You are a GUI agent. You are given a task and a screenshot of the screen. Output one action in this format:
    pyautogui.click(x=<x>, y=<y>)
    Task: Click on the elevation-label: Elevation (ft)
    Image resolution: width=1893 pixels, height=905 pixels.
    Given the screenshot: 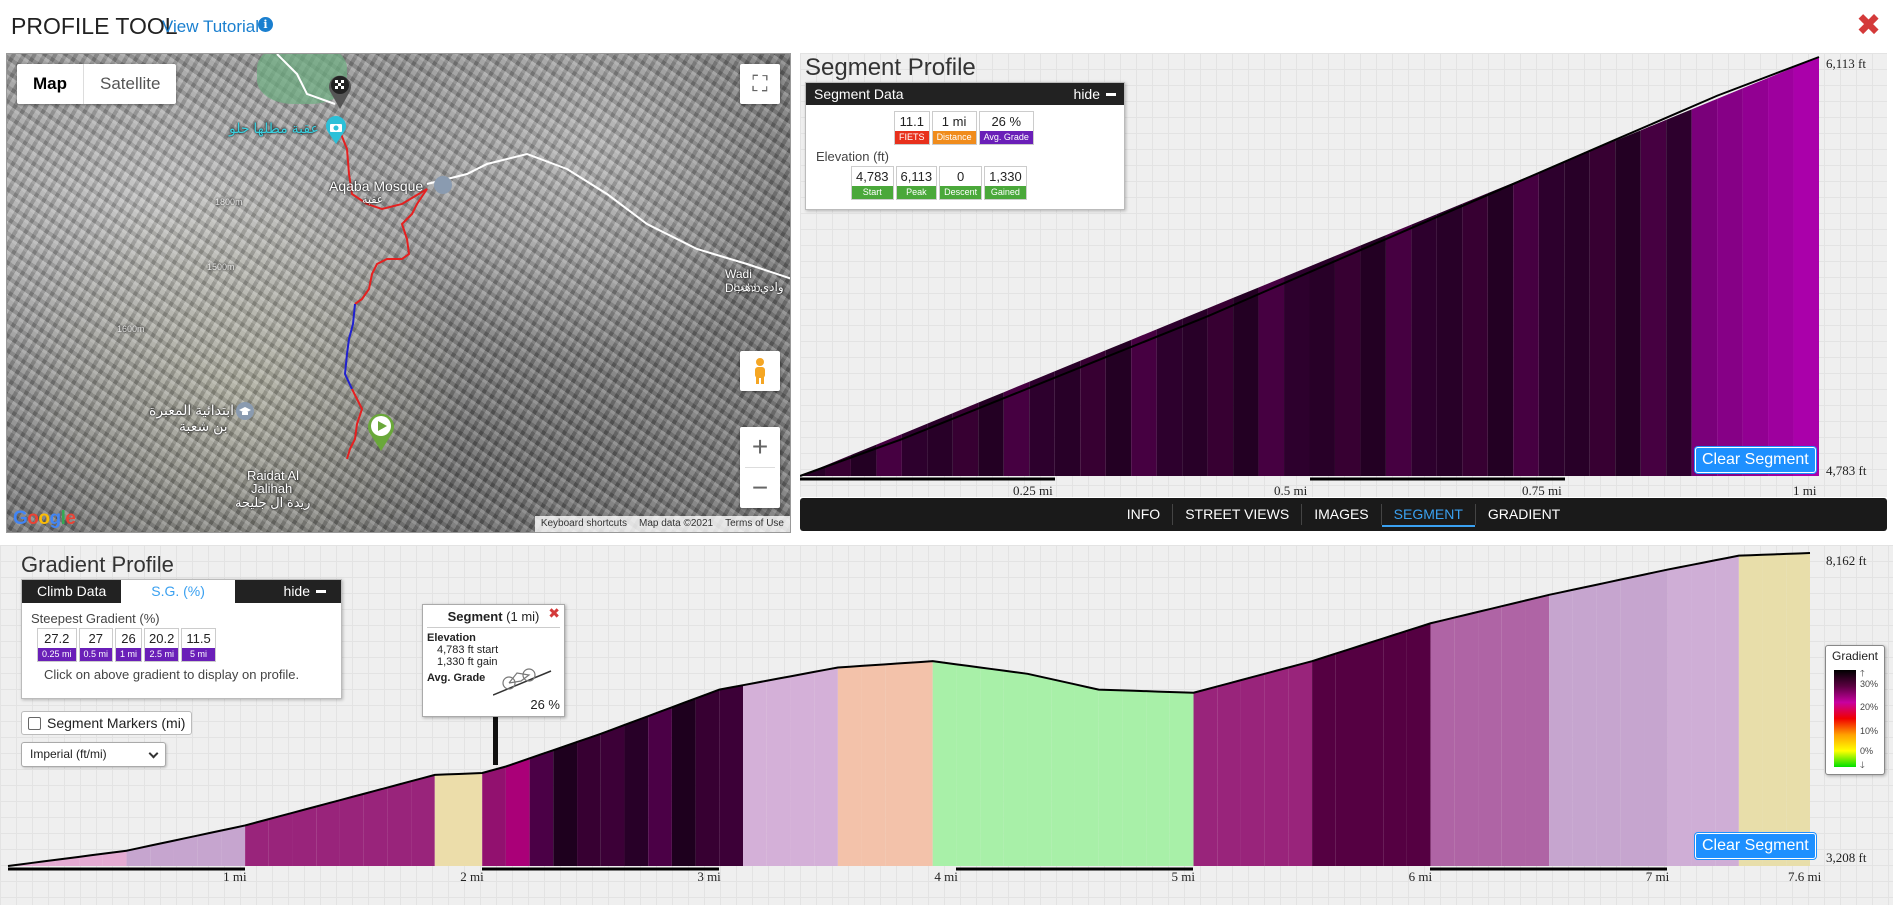 What is the action you would take?
    pyautogui.click(x=852, y=156)
    